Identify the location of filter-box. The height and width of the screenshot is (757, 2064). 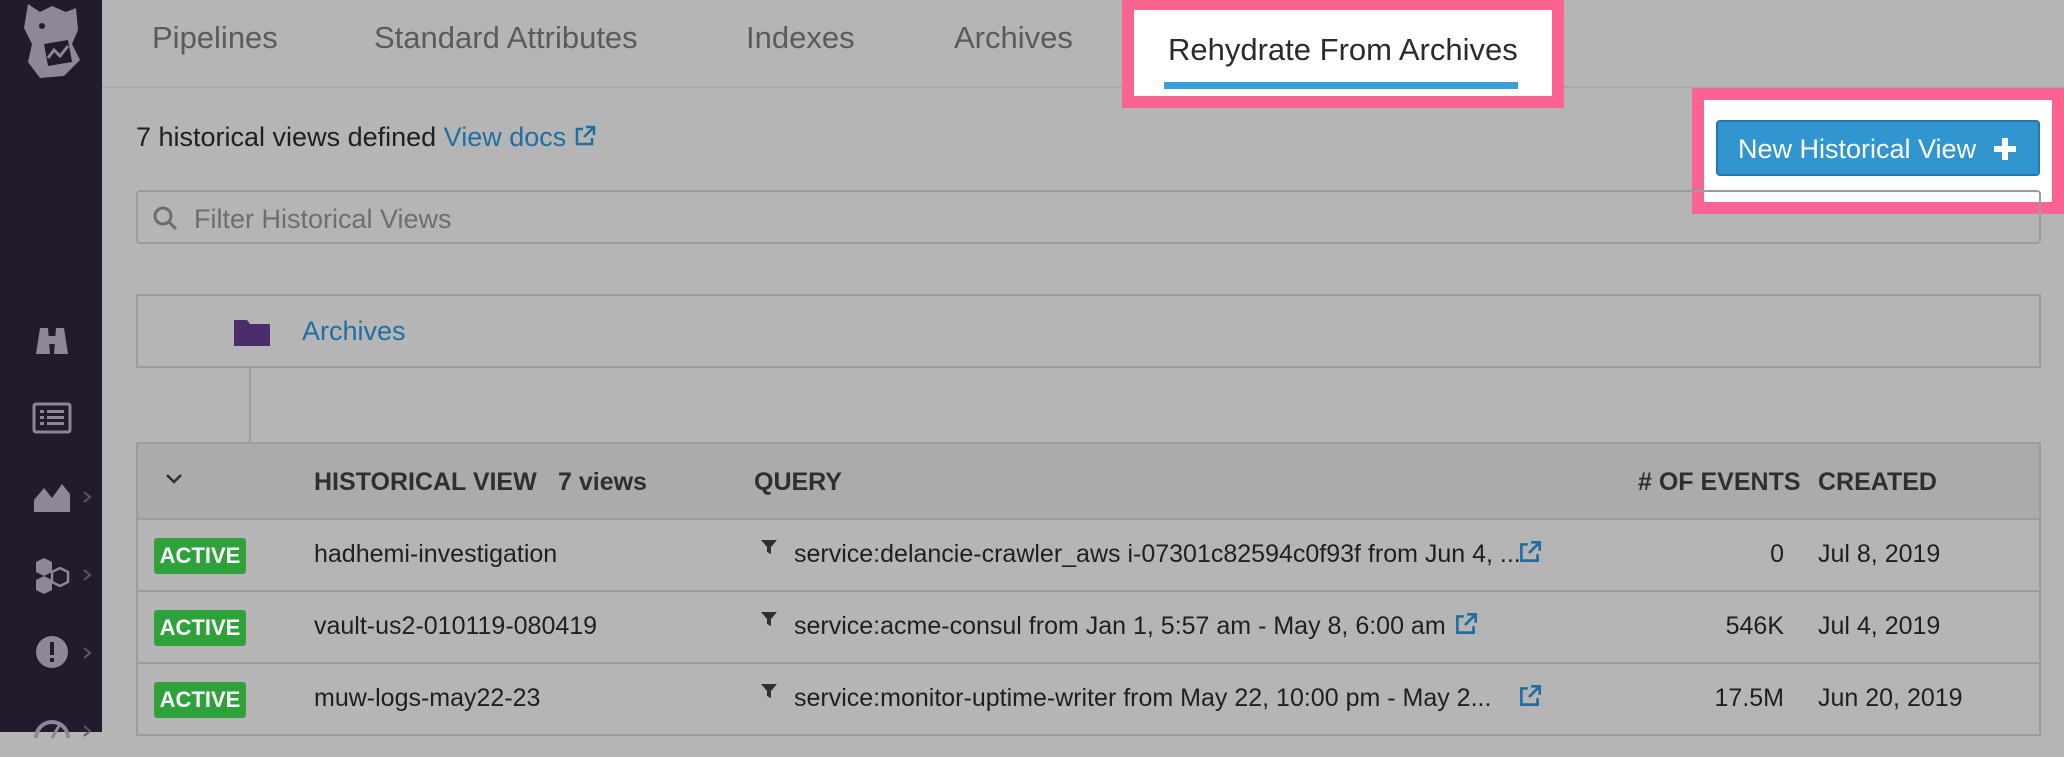
(1088, 217).